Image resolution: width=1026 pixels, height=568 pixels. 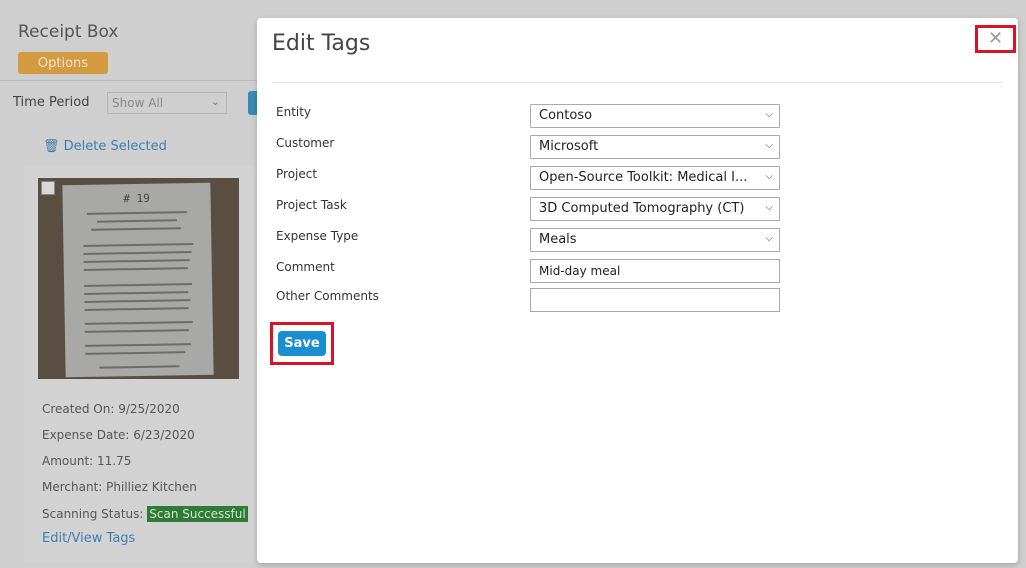 I want to click on amount-text: Amount: 11.75, so click(x=87, y=461).